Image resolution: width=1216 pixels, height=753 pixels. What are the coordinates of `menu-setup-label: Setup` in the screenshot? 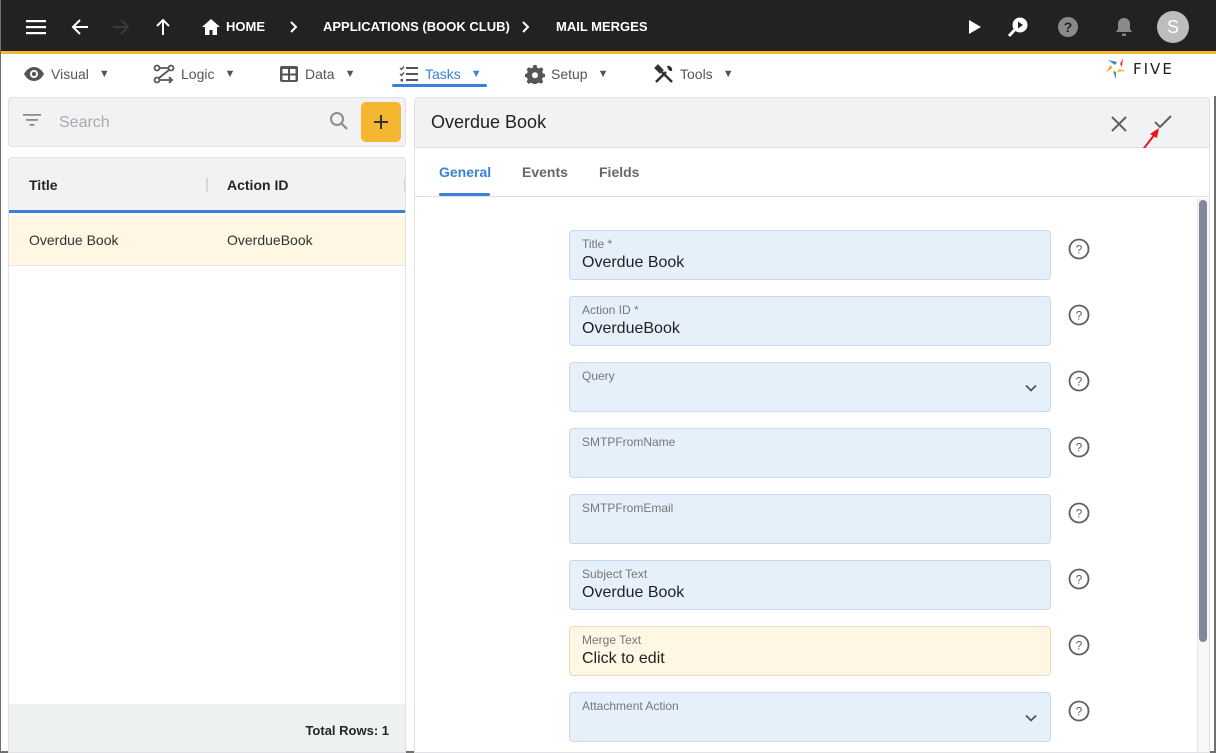 It's located at (569, 74).